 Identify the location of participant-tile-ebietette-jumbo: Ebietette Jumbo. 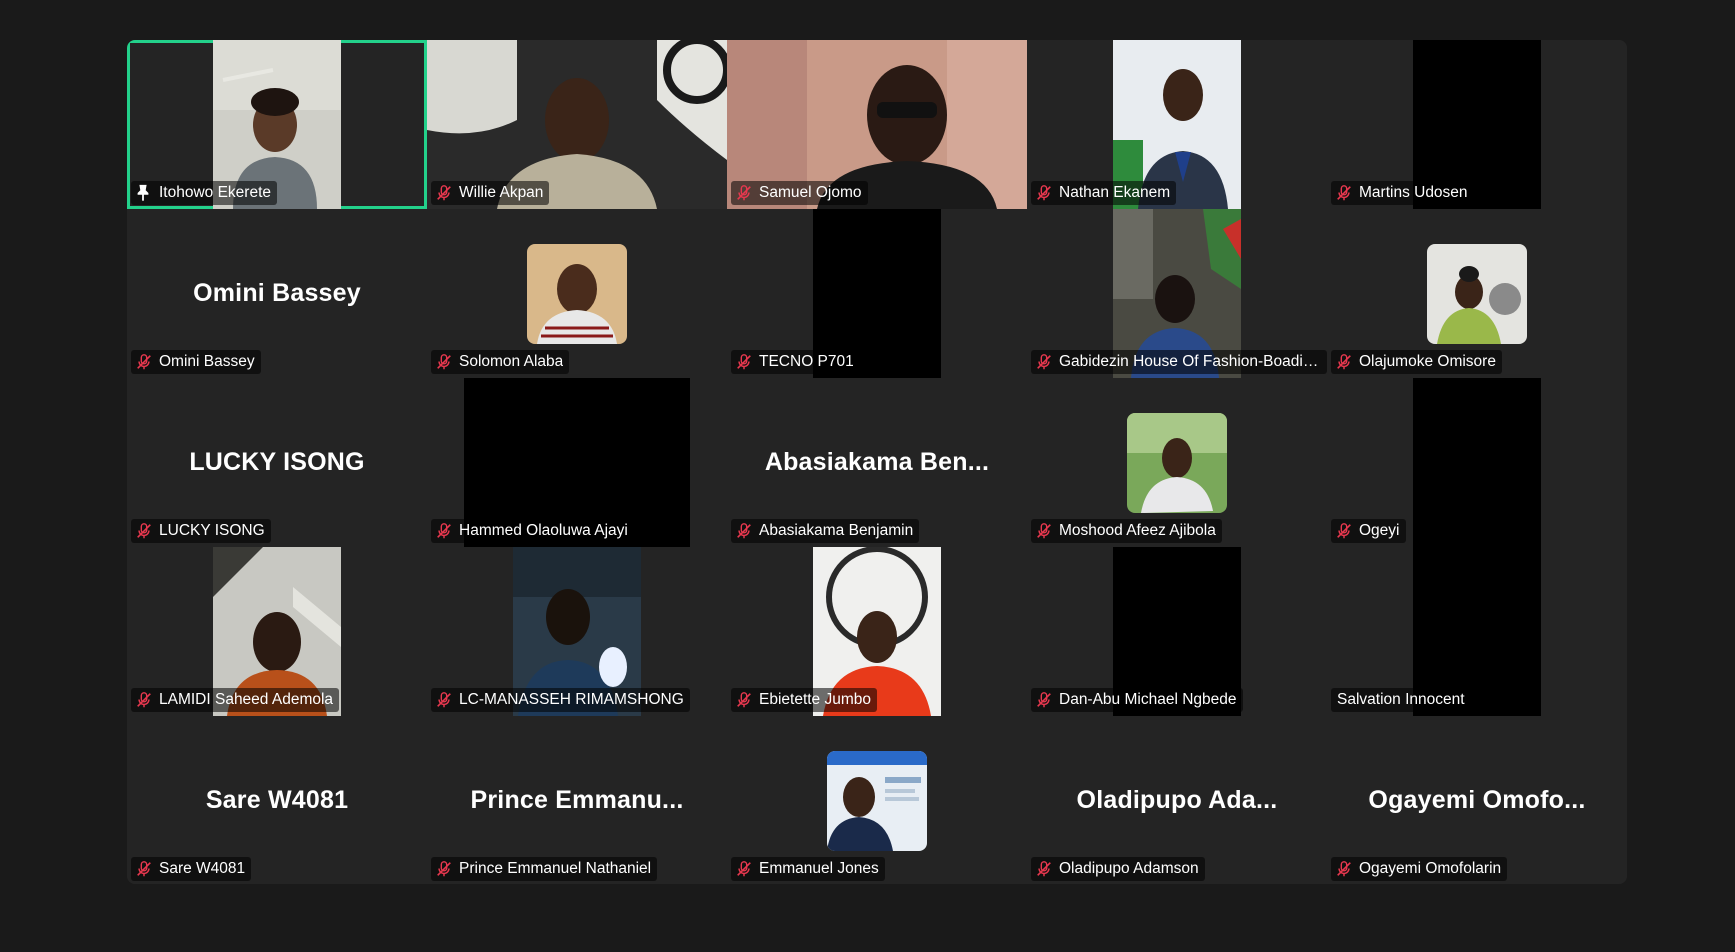
(877, 631).